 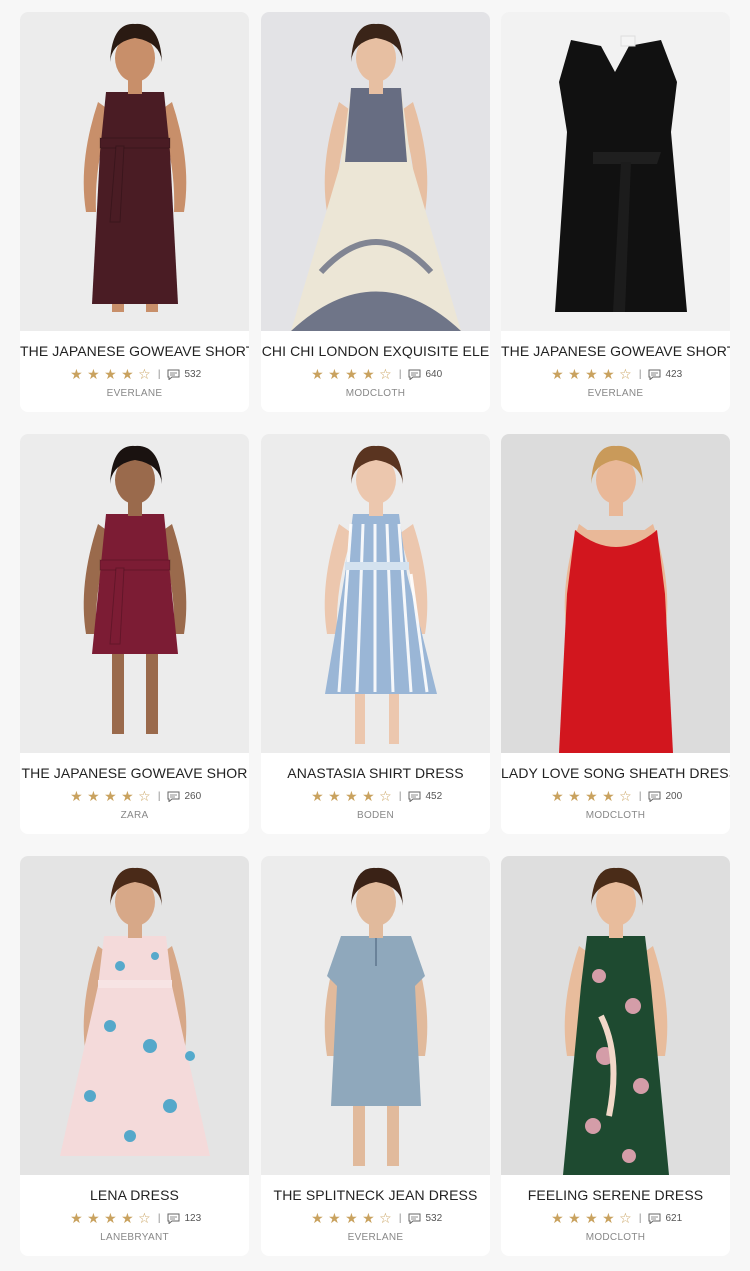 What do you see at coordinates (193, 796) in the screenshot?
I see `comment-count: 260` at bounding box center [193, 796].